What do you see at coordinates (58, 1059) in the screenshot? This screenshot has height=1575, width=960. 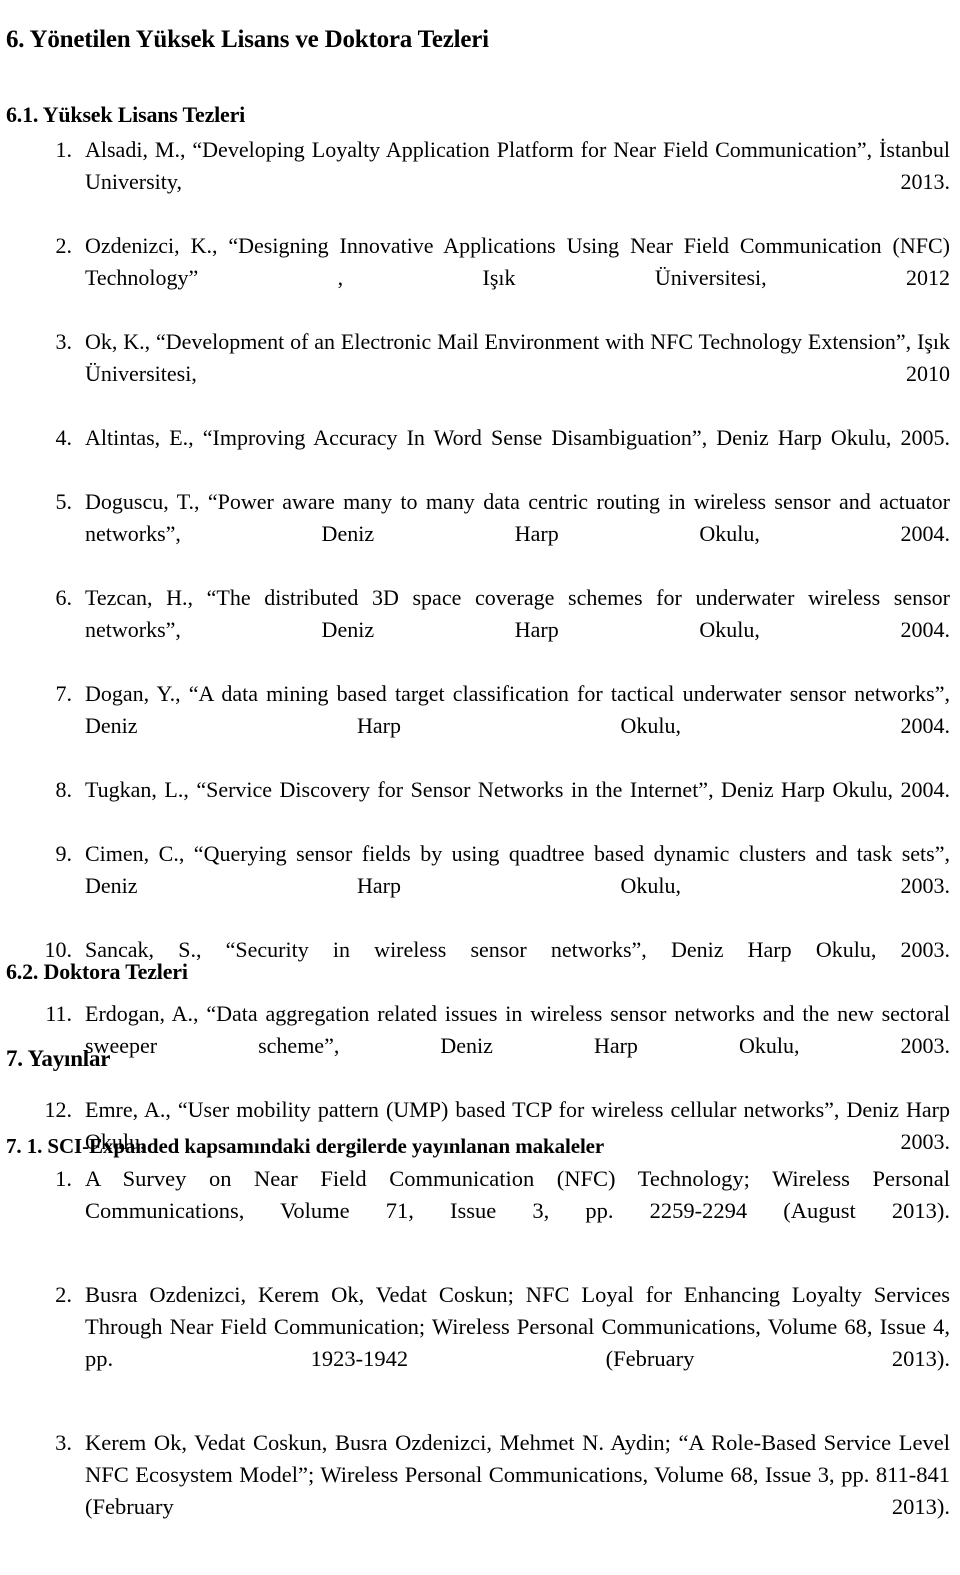 I see `section-heading-7: 7. Yayınlar` at bounding box center [58, 1059].